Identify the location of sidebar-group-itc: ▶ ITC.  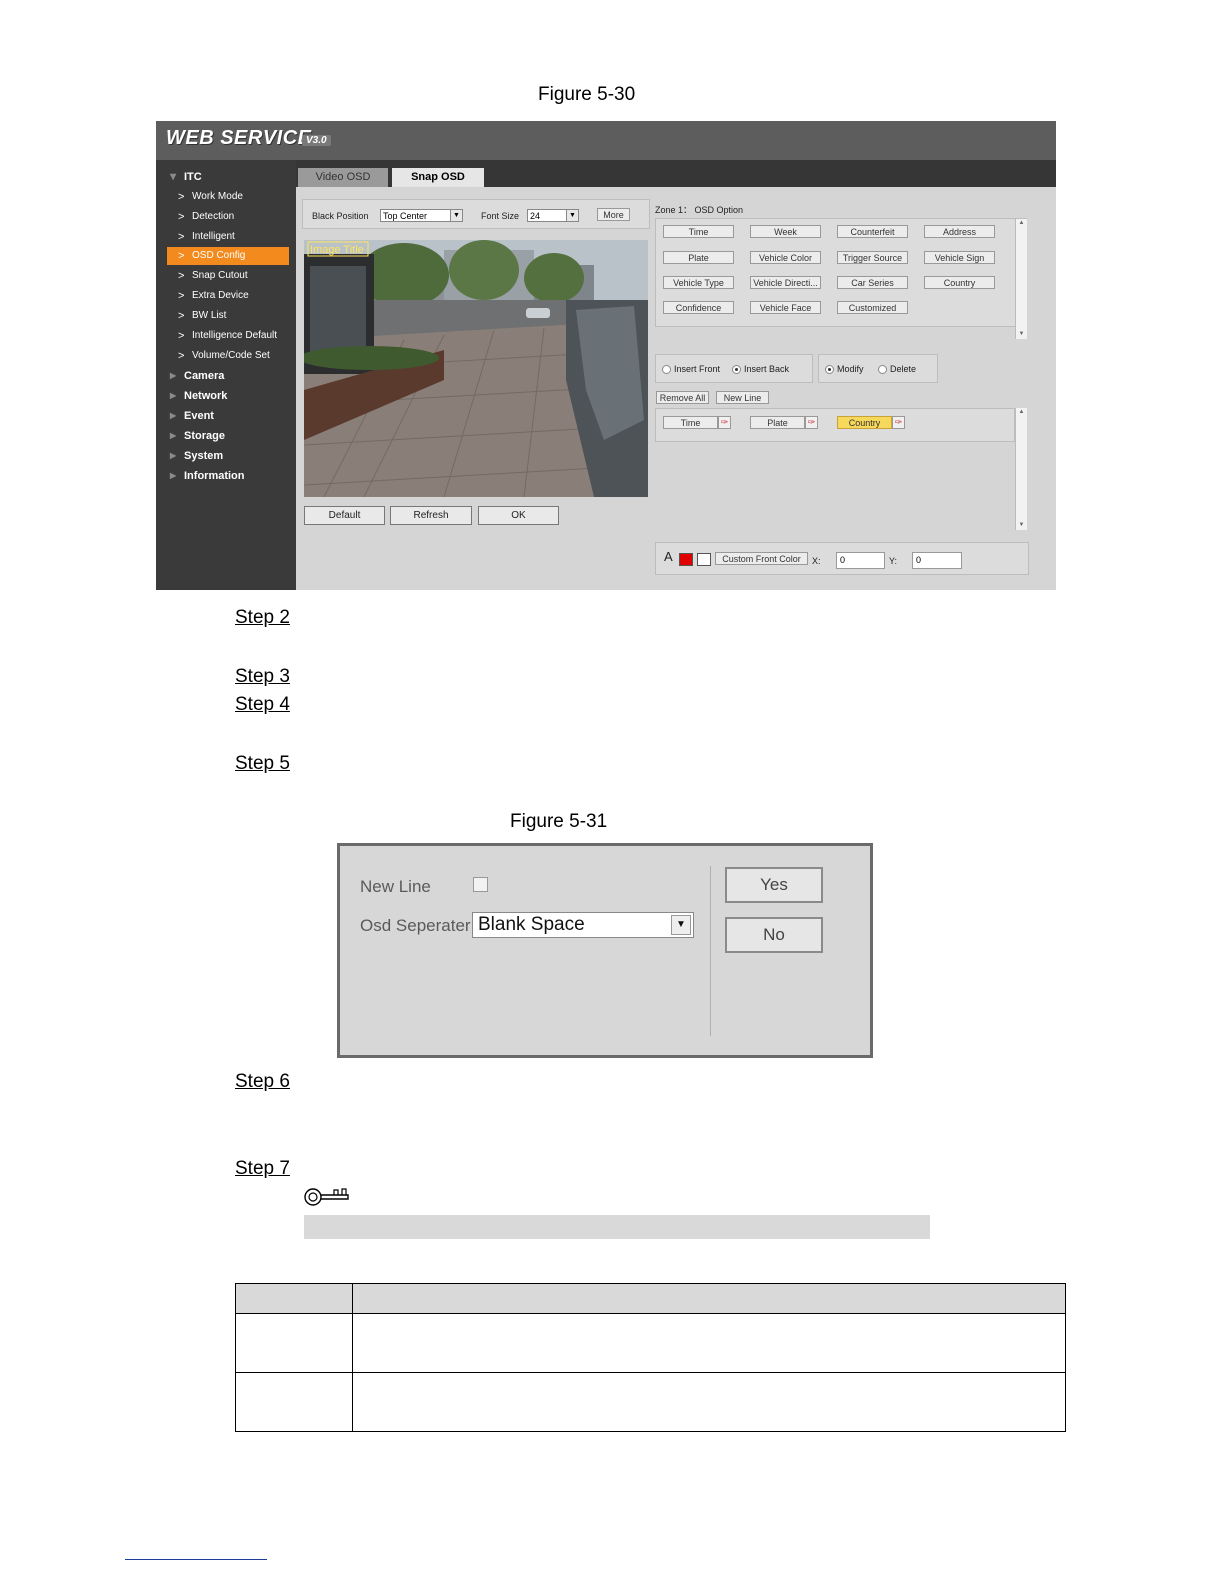
(226, 177).